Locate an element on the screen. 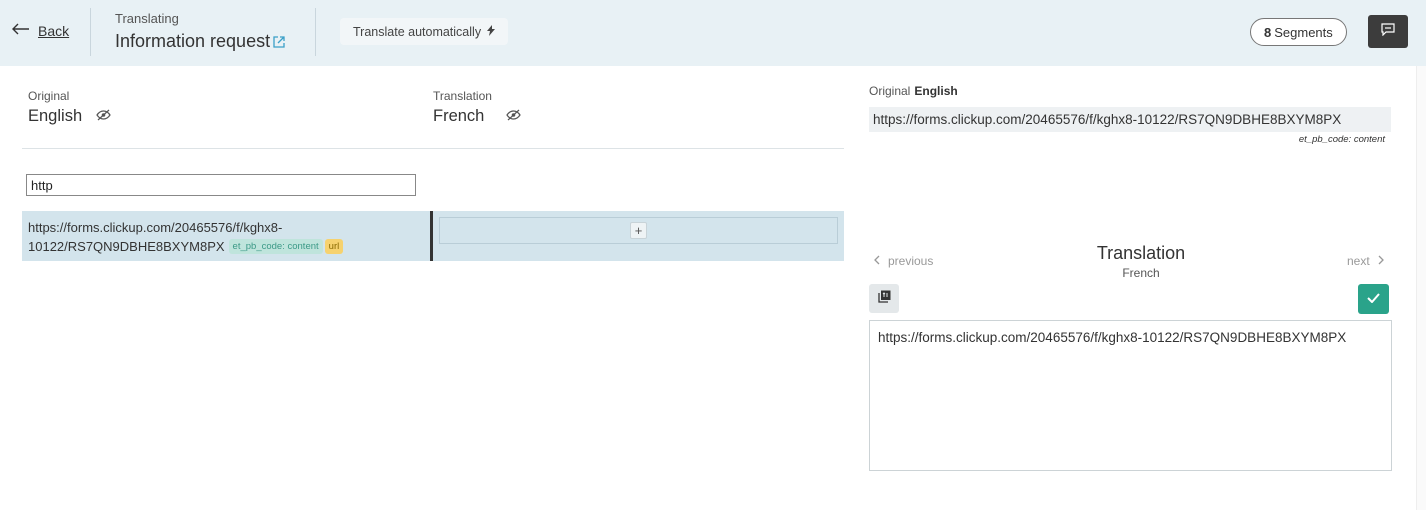 Image resolution: width=1426 pixels, height=510 pixels. segment-divider is located at coordinates (431, 236).